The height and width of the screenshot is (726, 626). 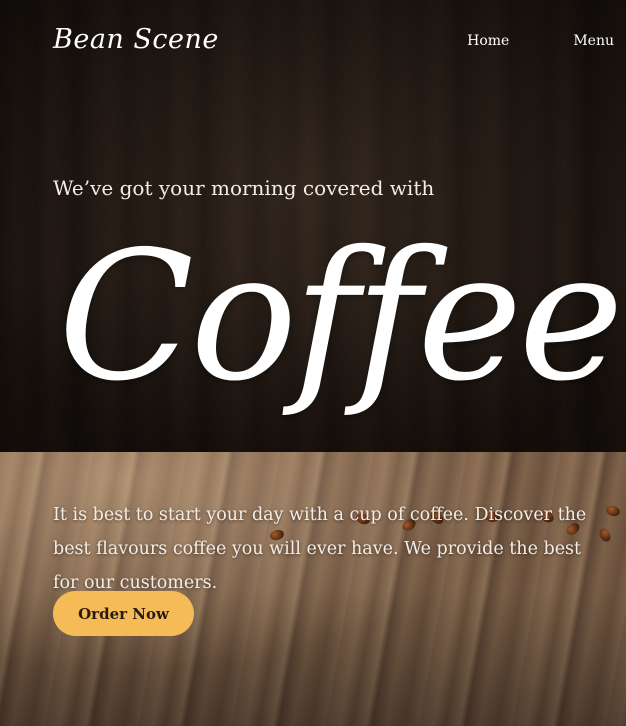 What do you see at coordinates (540, 41) in the screenshot?
I see `main-nav: Home Menu` at bounding box center [540, 41].